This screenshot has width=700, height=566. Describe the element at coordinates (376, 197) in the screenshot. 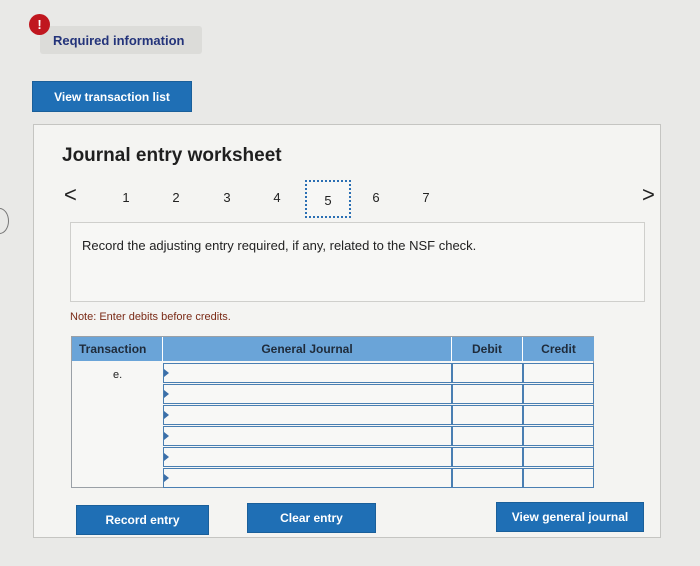

I see `step-6: 6` at that location.